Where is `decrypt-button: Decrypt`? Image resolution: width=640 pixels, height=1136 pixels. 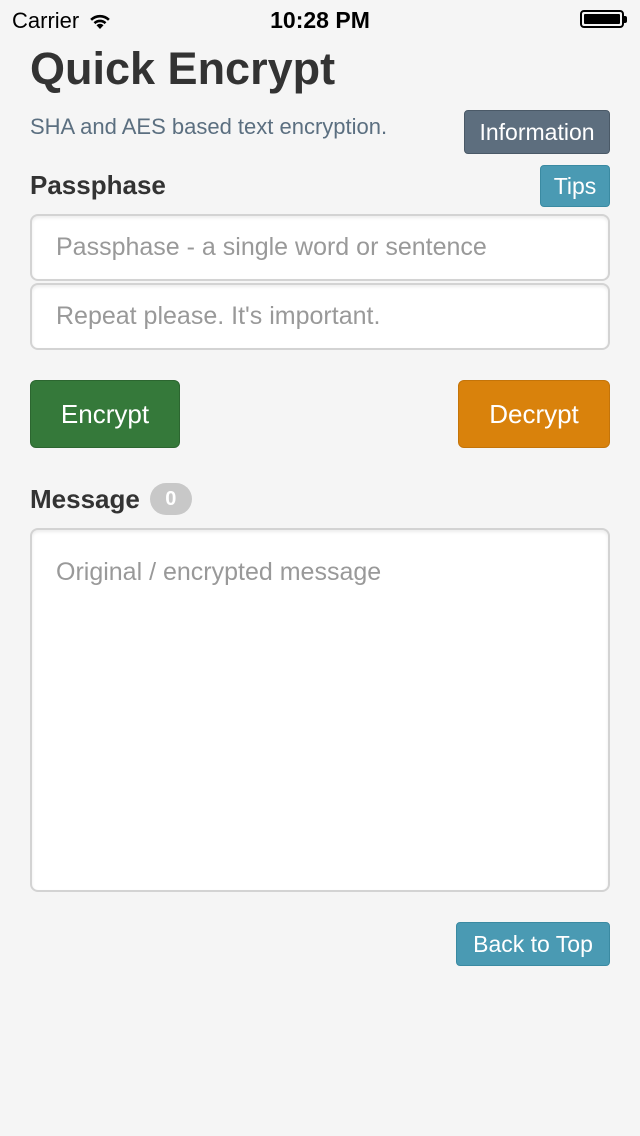 decrypt-button: Decrypt is located at coordinates (534, 414).